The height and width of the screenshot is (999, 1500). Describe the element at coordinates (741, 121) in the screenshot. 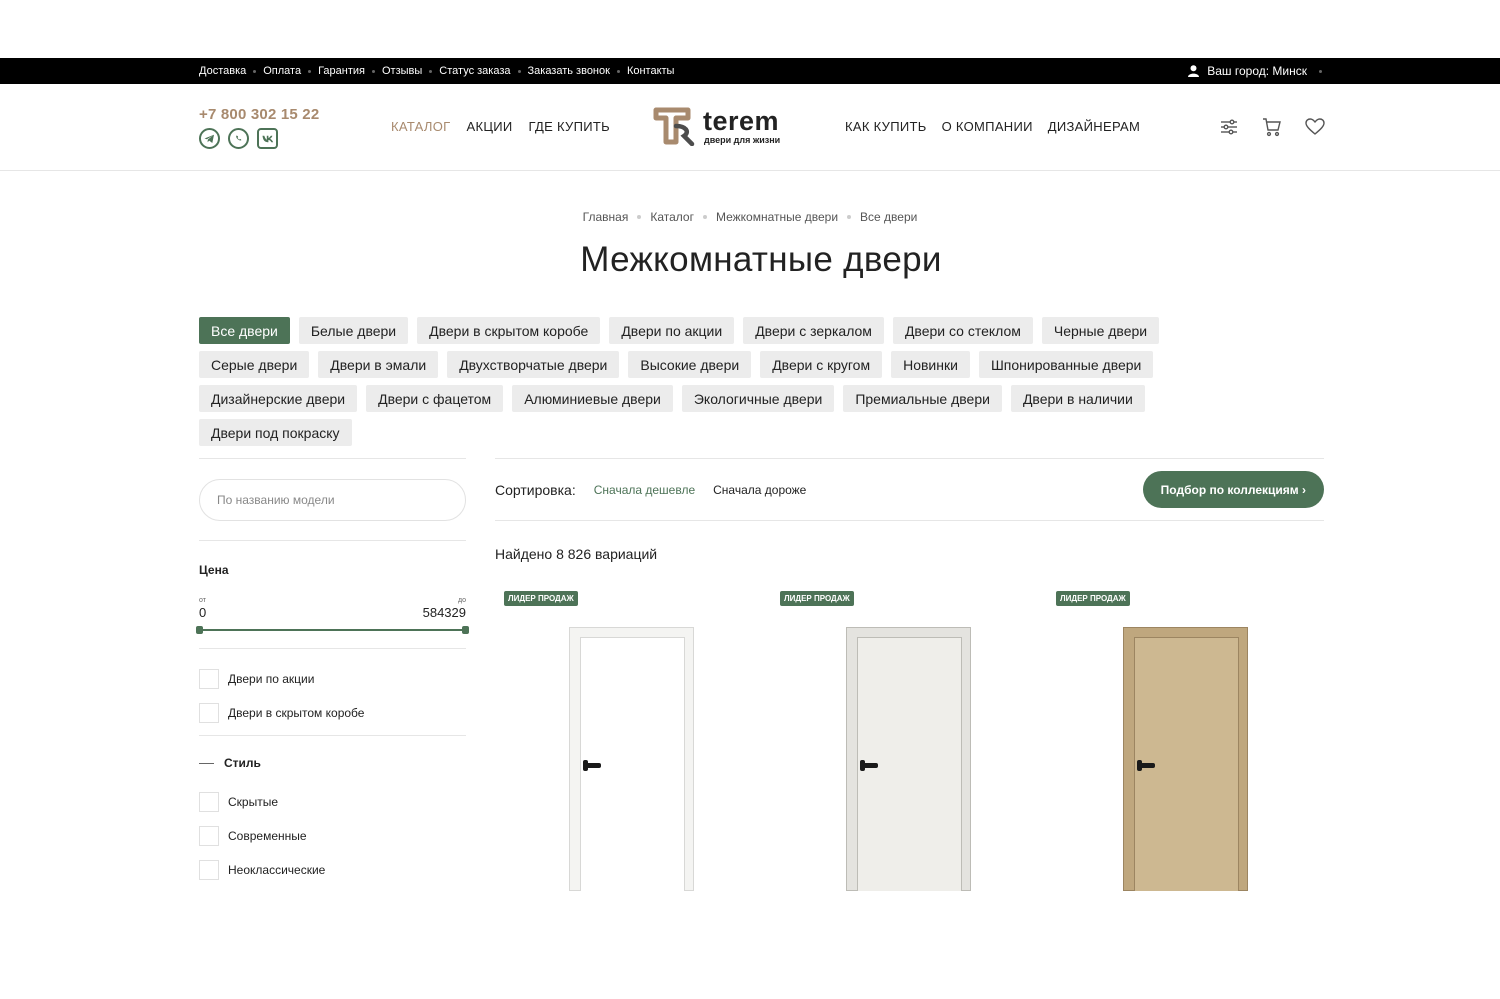

I see `logo-wordmark: terem` at that location.